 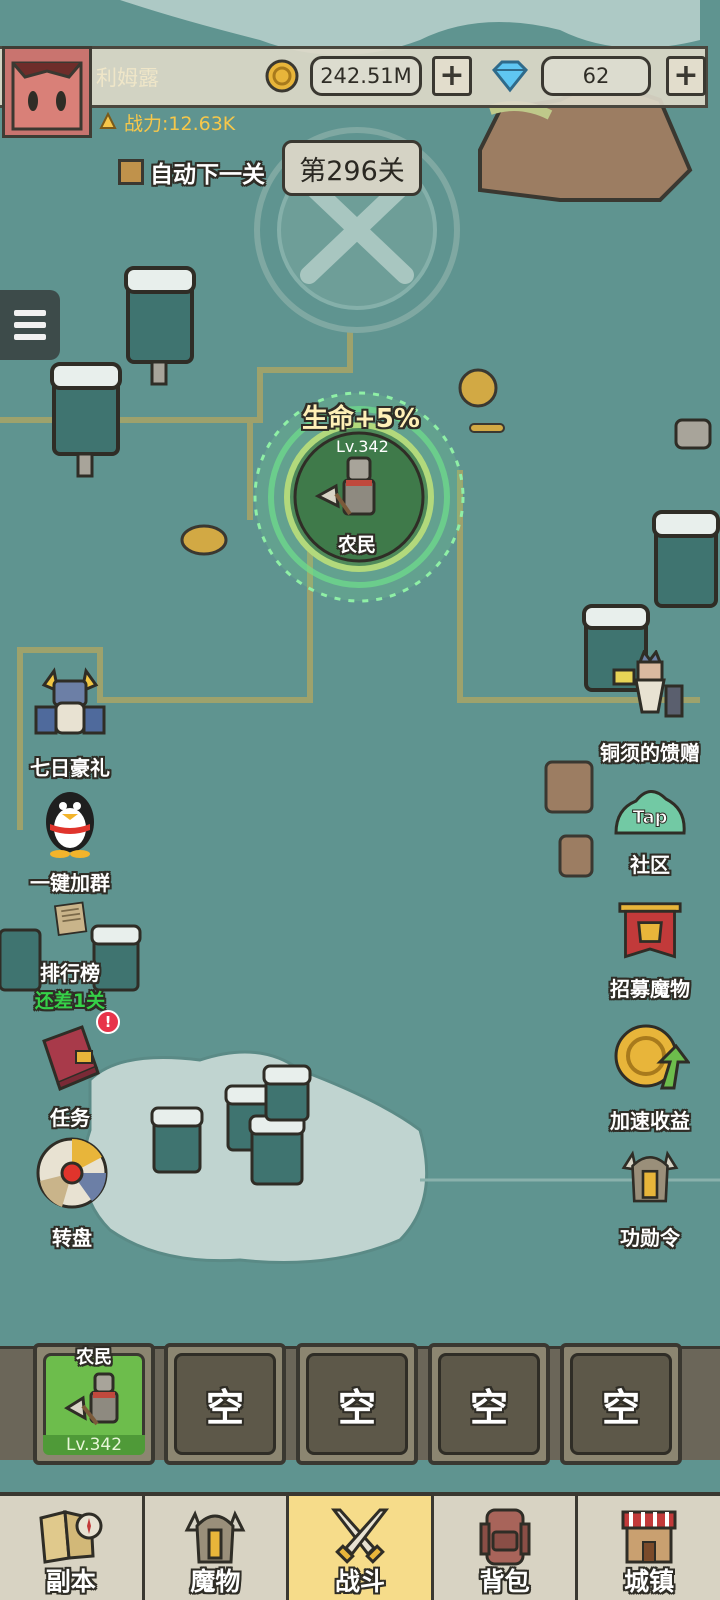 I want to click on map-icon, so click(x=71, y=1537).